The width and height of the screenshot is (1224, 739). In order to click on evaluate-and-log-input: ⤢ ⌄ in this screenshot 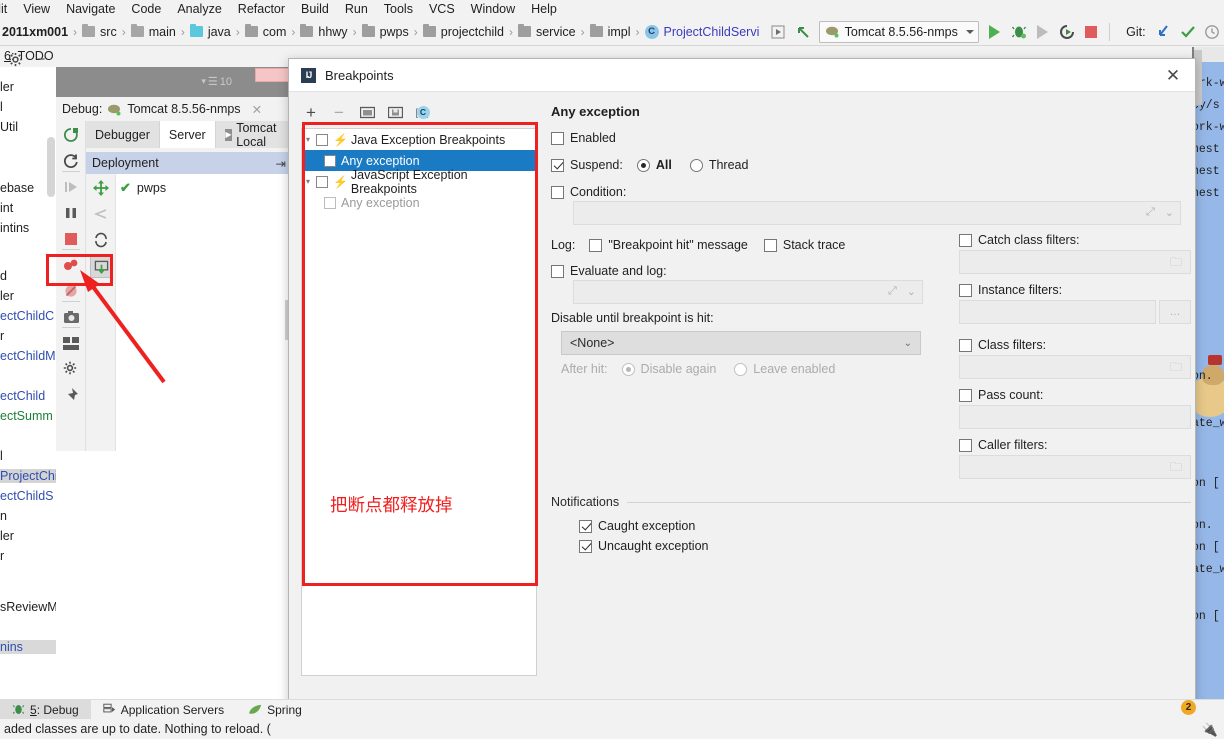, I will do `click(748, 292)`.